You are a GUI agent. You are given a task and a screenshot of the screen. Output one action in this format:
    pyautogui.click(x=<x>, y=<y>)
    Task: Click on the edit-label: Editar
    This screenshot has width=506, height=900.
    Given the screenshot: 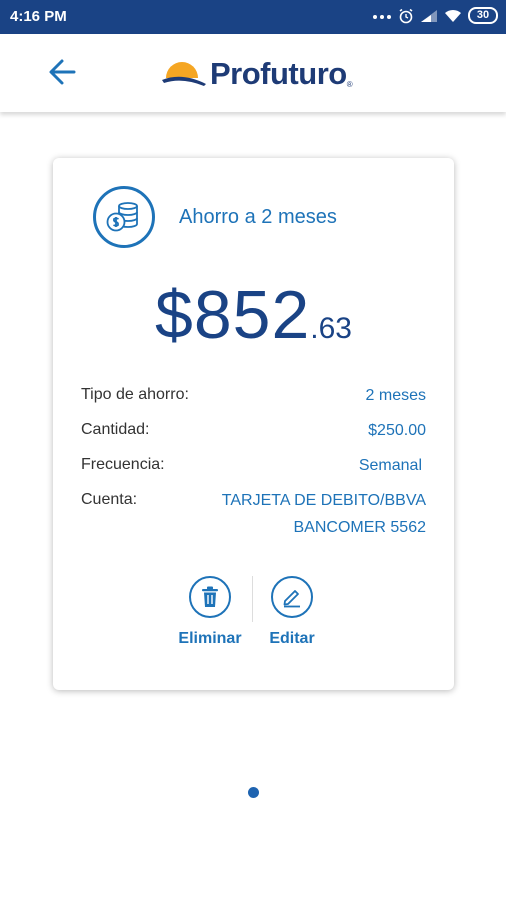 What is the action you would take?
    pyautogui.click(x=292, y=638)
    